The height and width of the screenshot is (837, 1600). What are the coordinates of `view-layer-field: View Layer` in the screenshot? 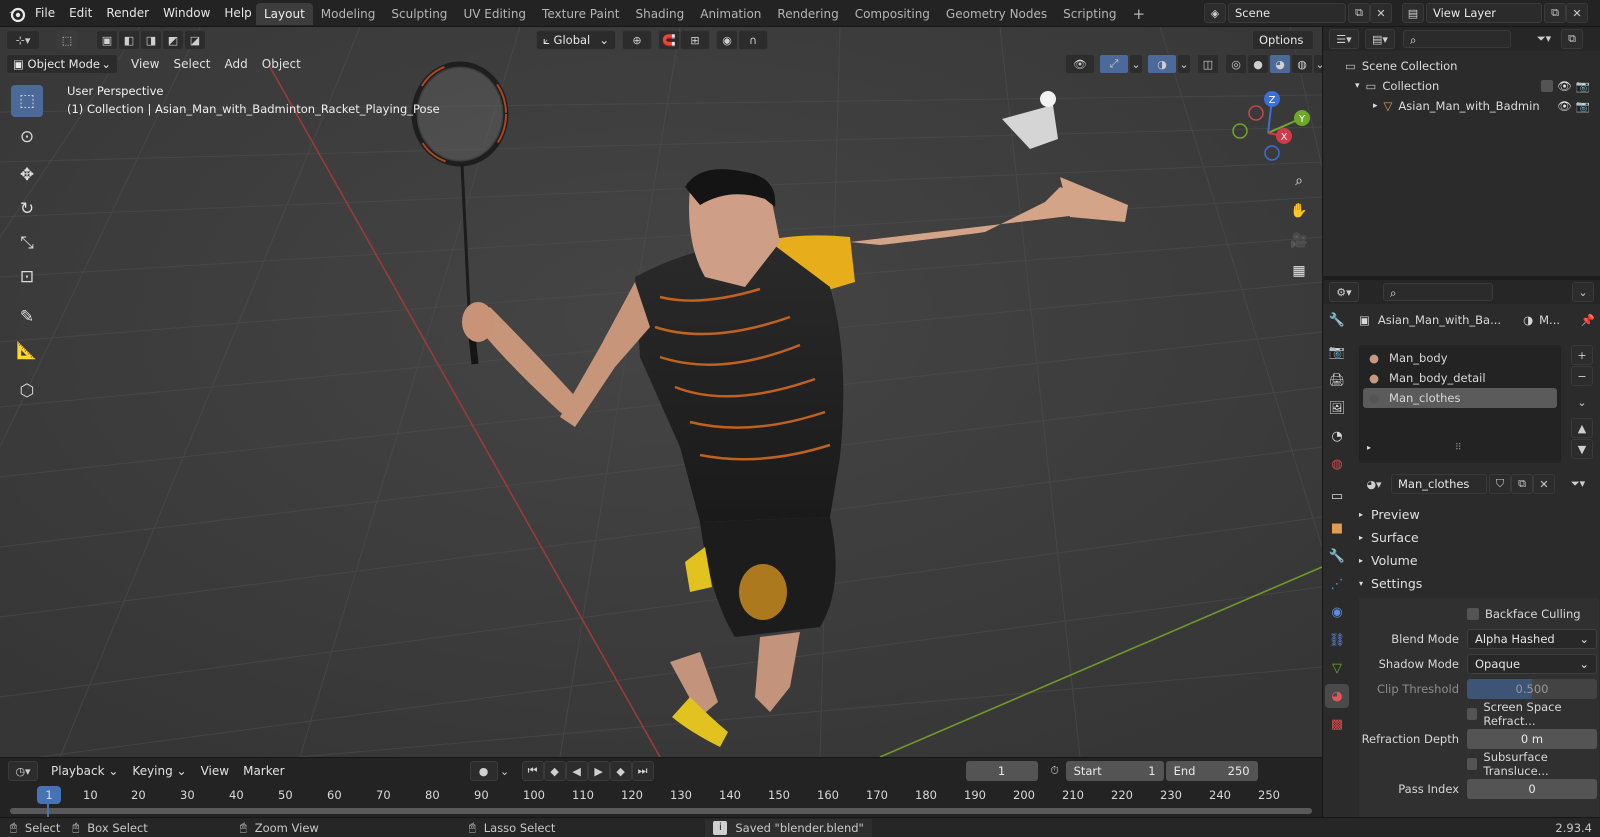 It's located at (1484, 13).